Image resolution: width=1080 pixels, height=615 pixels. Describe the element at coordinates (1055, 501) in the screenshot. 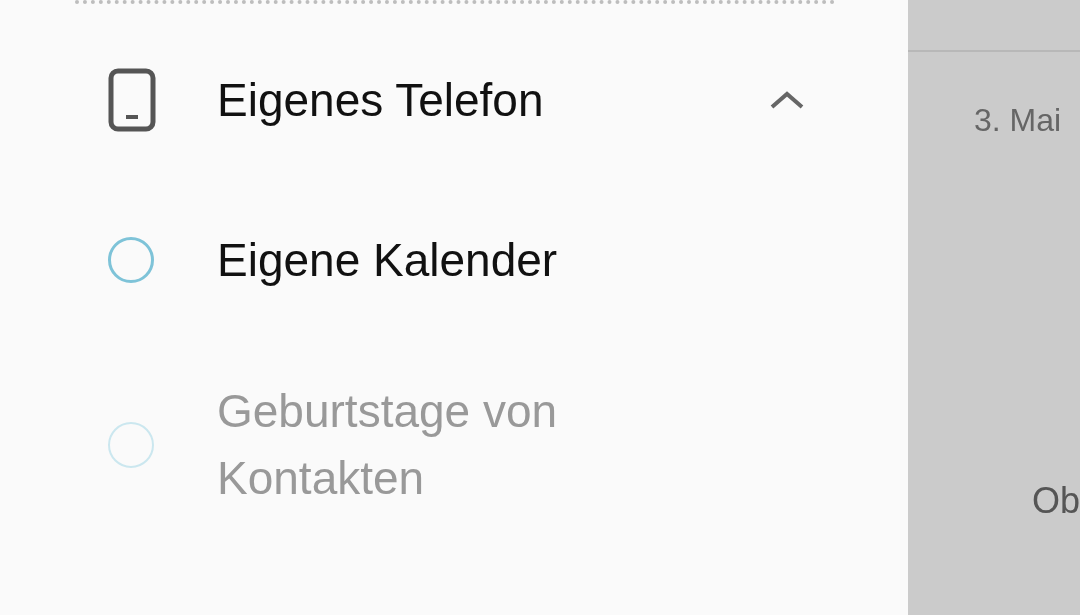

I see `event-text: Ob` at that location.